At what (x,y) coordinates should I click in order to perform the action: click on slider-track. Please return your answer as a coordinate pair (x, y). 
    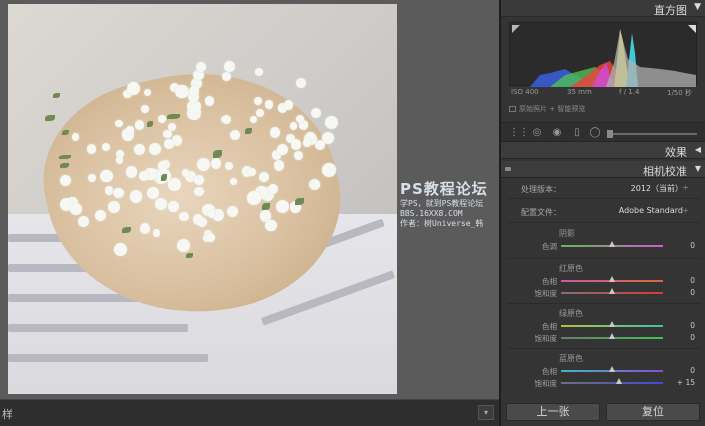
    Looking at the image, I should click on (612, 383).